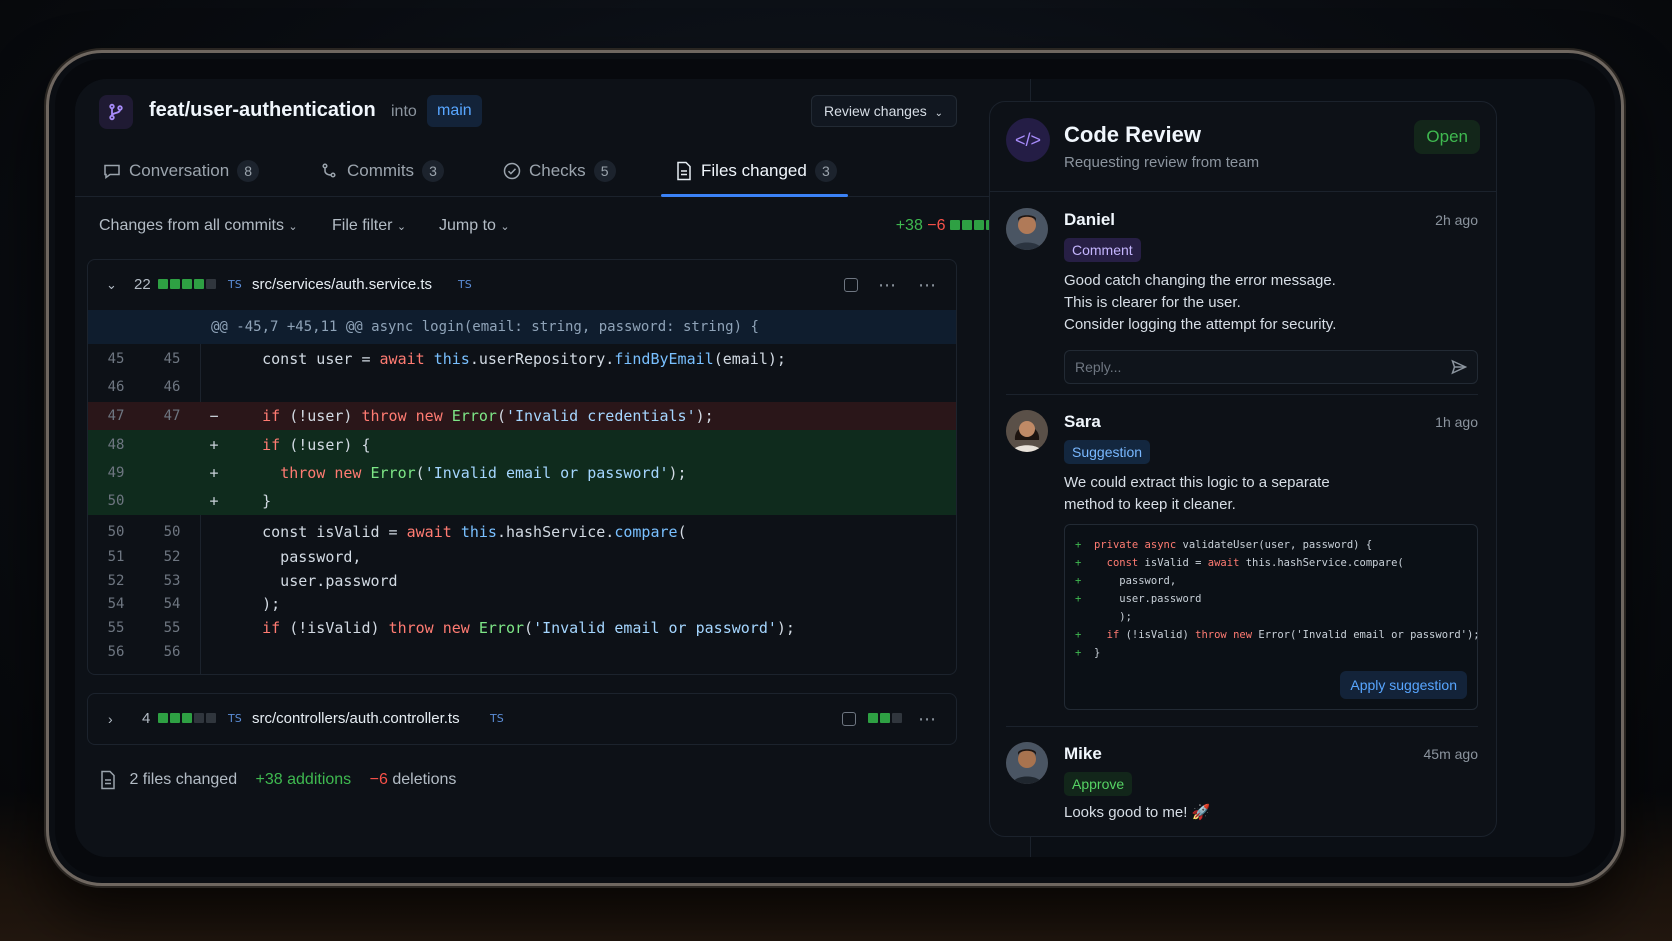 The image size is (1672, 941). I want to click on tab-label: Checks, so click(557, 170).